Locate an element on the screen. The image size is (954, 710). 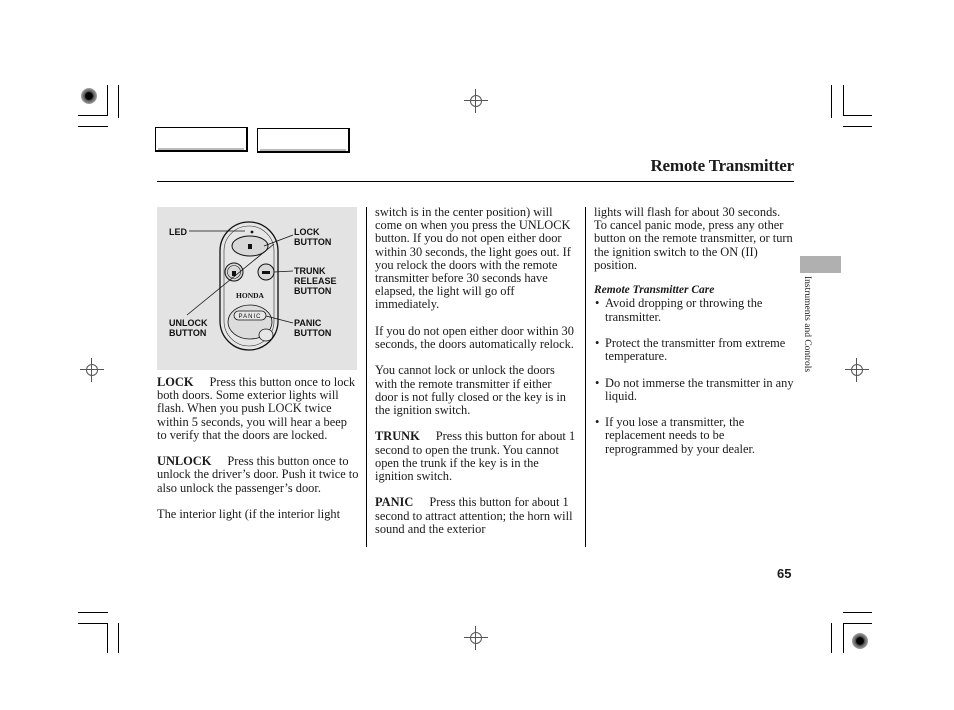
section-label: Instruments and Controls is located at coordinates (807, 324).